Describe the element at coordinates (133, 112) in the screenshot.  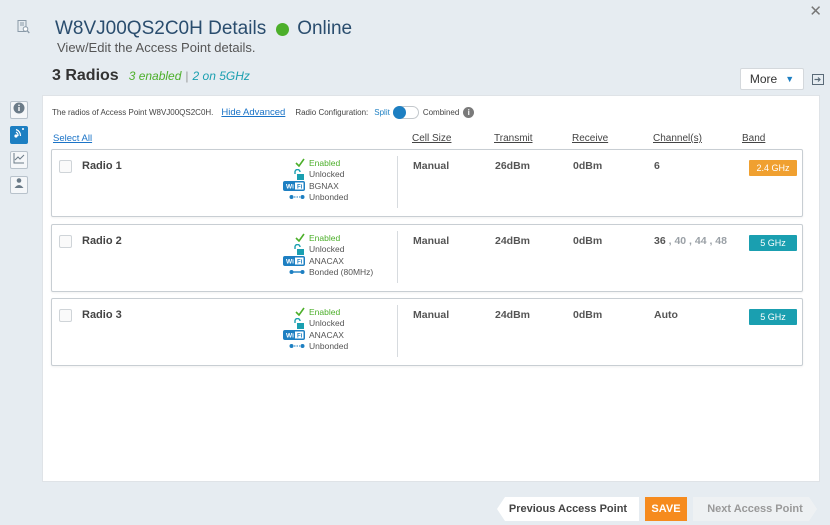
I see `config-description: The radios of Access Point W8VJ00QS2C0H.` at that location.